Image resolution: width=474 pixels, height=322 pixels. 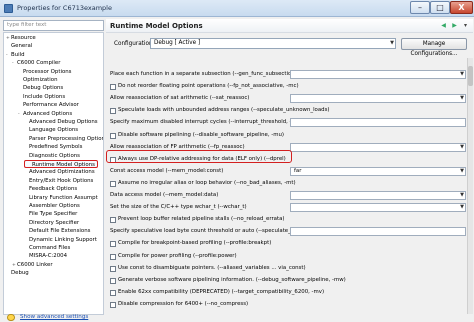 What do you see at coordinates (199, 156) in the screenshot?
I see `highlight-box` at bounding box center [199, 156].